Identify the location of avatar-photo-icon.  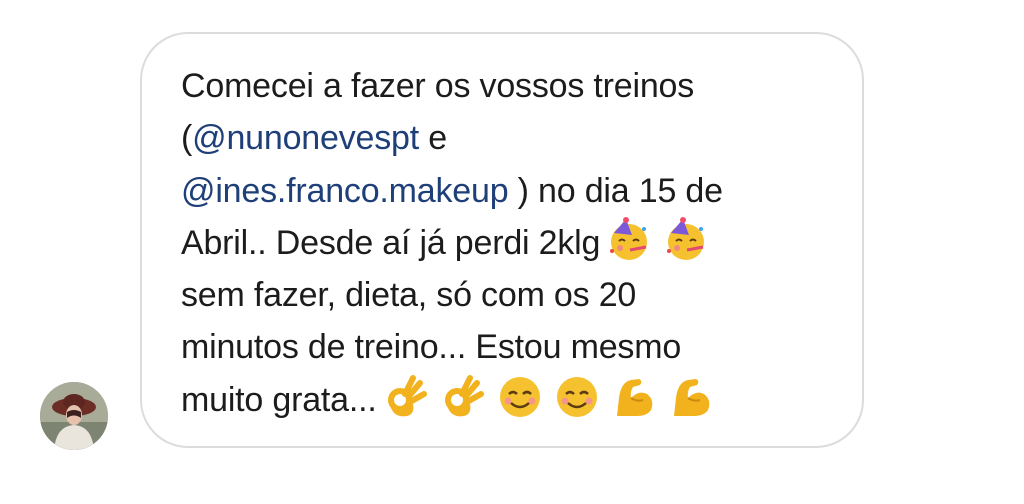
(74, 416).